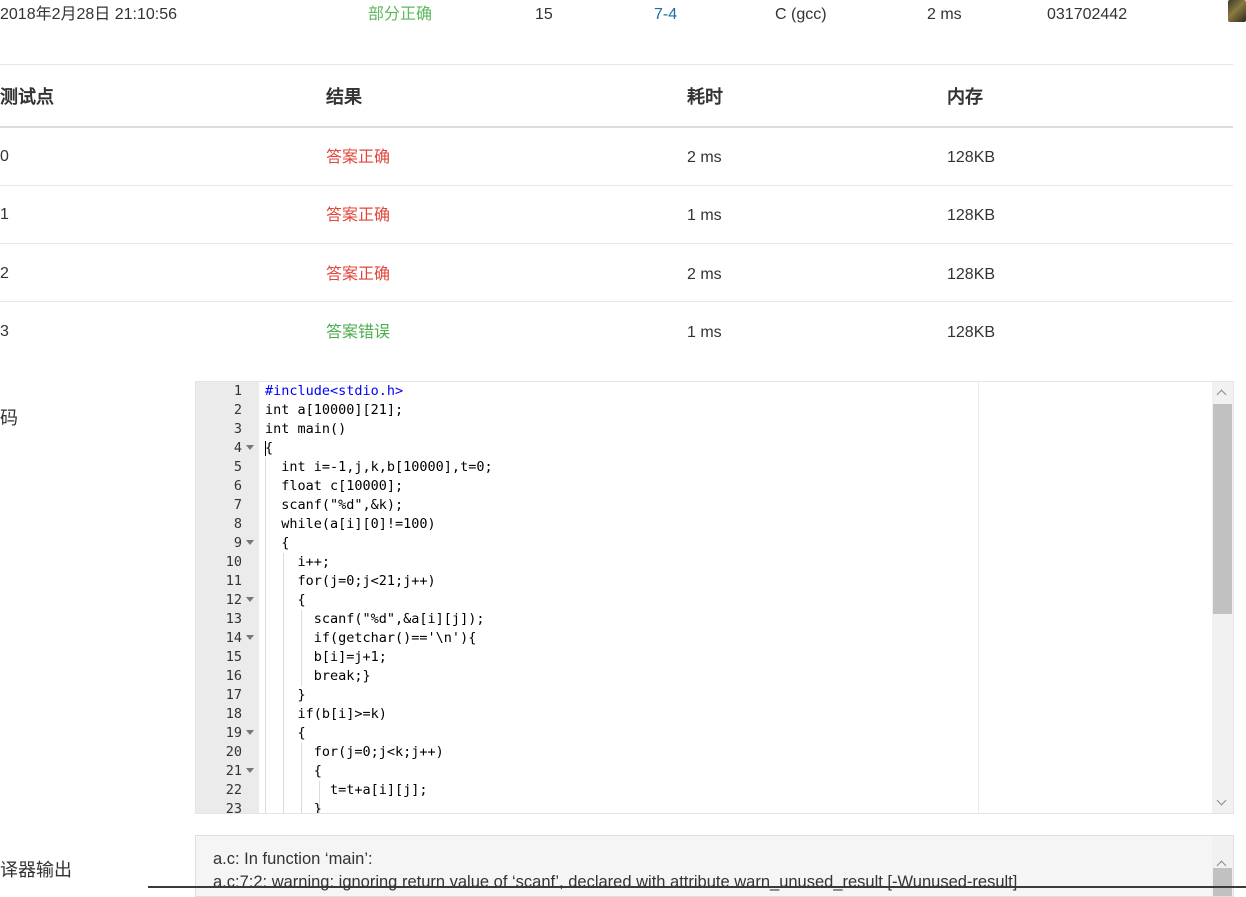  I want to click on cell-case: 0, so click(4, 156).